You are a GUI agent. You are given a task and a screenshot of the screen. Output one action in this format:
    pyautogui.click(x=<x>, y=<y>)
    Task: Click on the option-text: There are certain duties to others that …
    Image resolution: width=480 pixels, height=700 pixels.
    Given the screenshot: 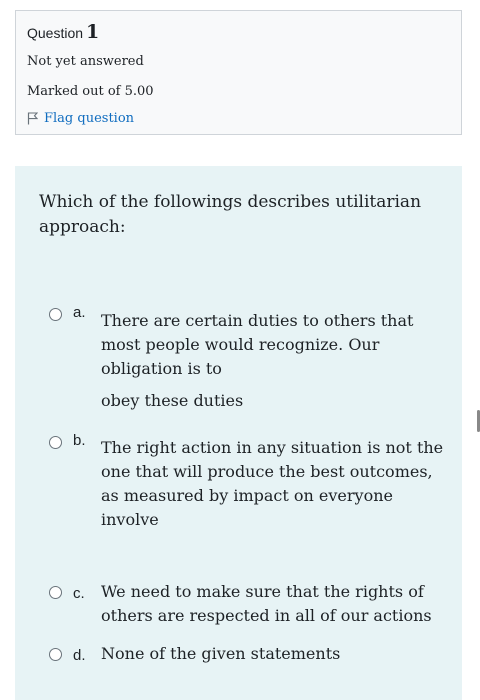 What is the action you would take?
    pyautogui.click(x=273, y=361)
    